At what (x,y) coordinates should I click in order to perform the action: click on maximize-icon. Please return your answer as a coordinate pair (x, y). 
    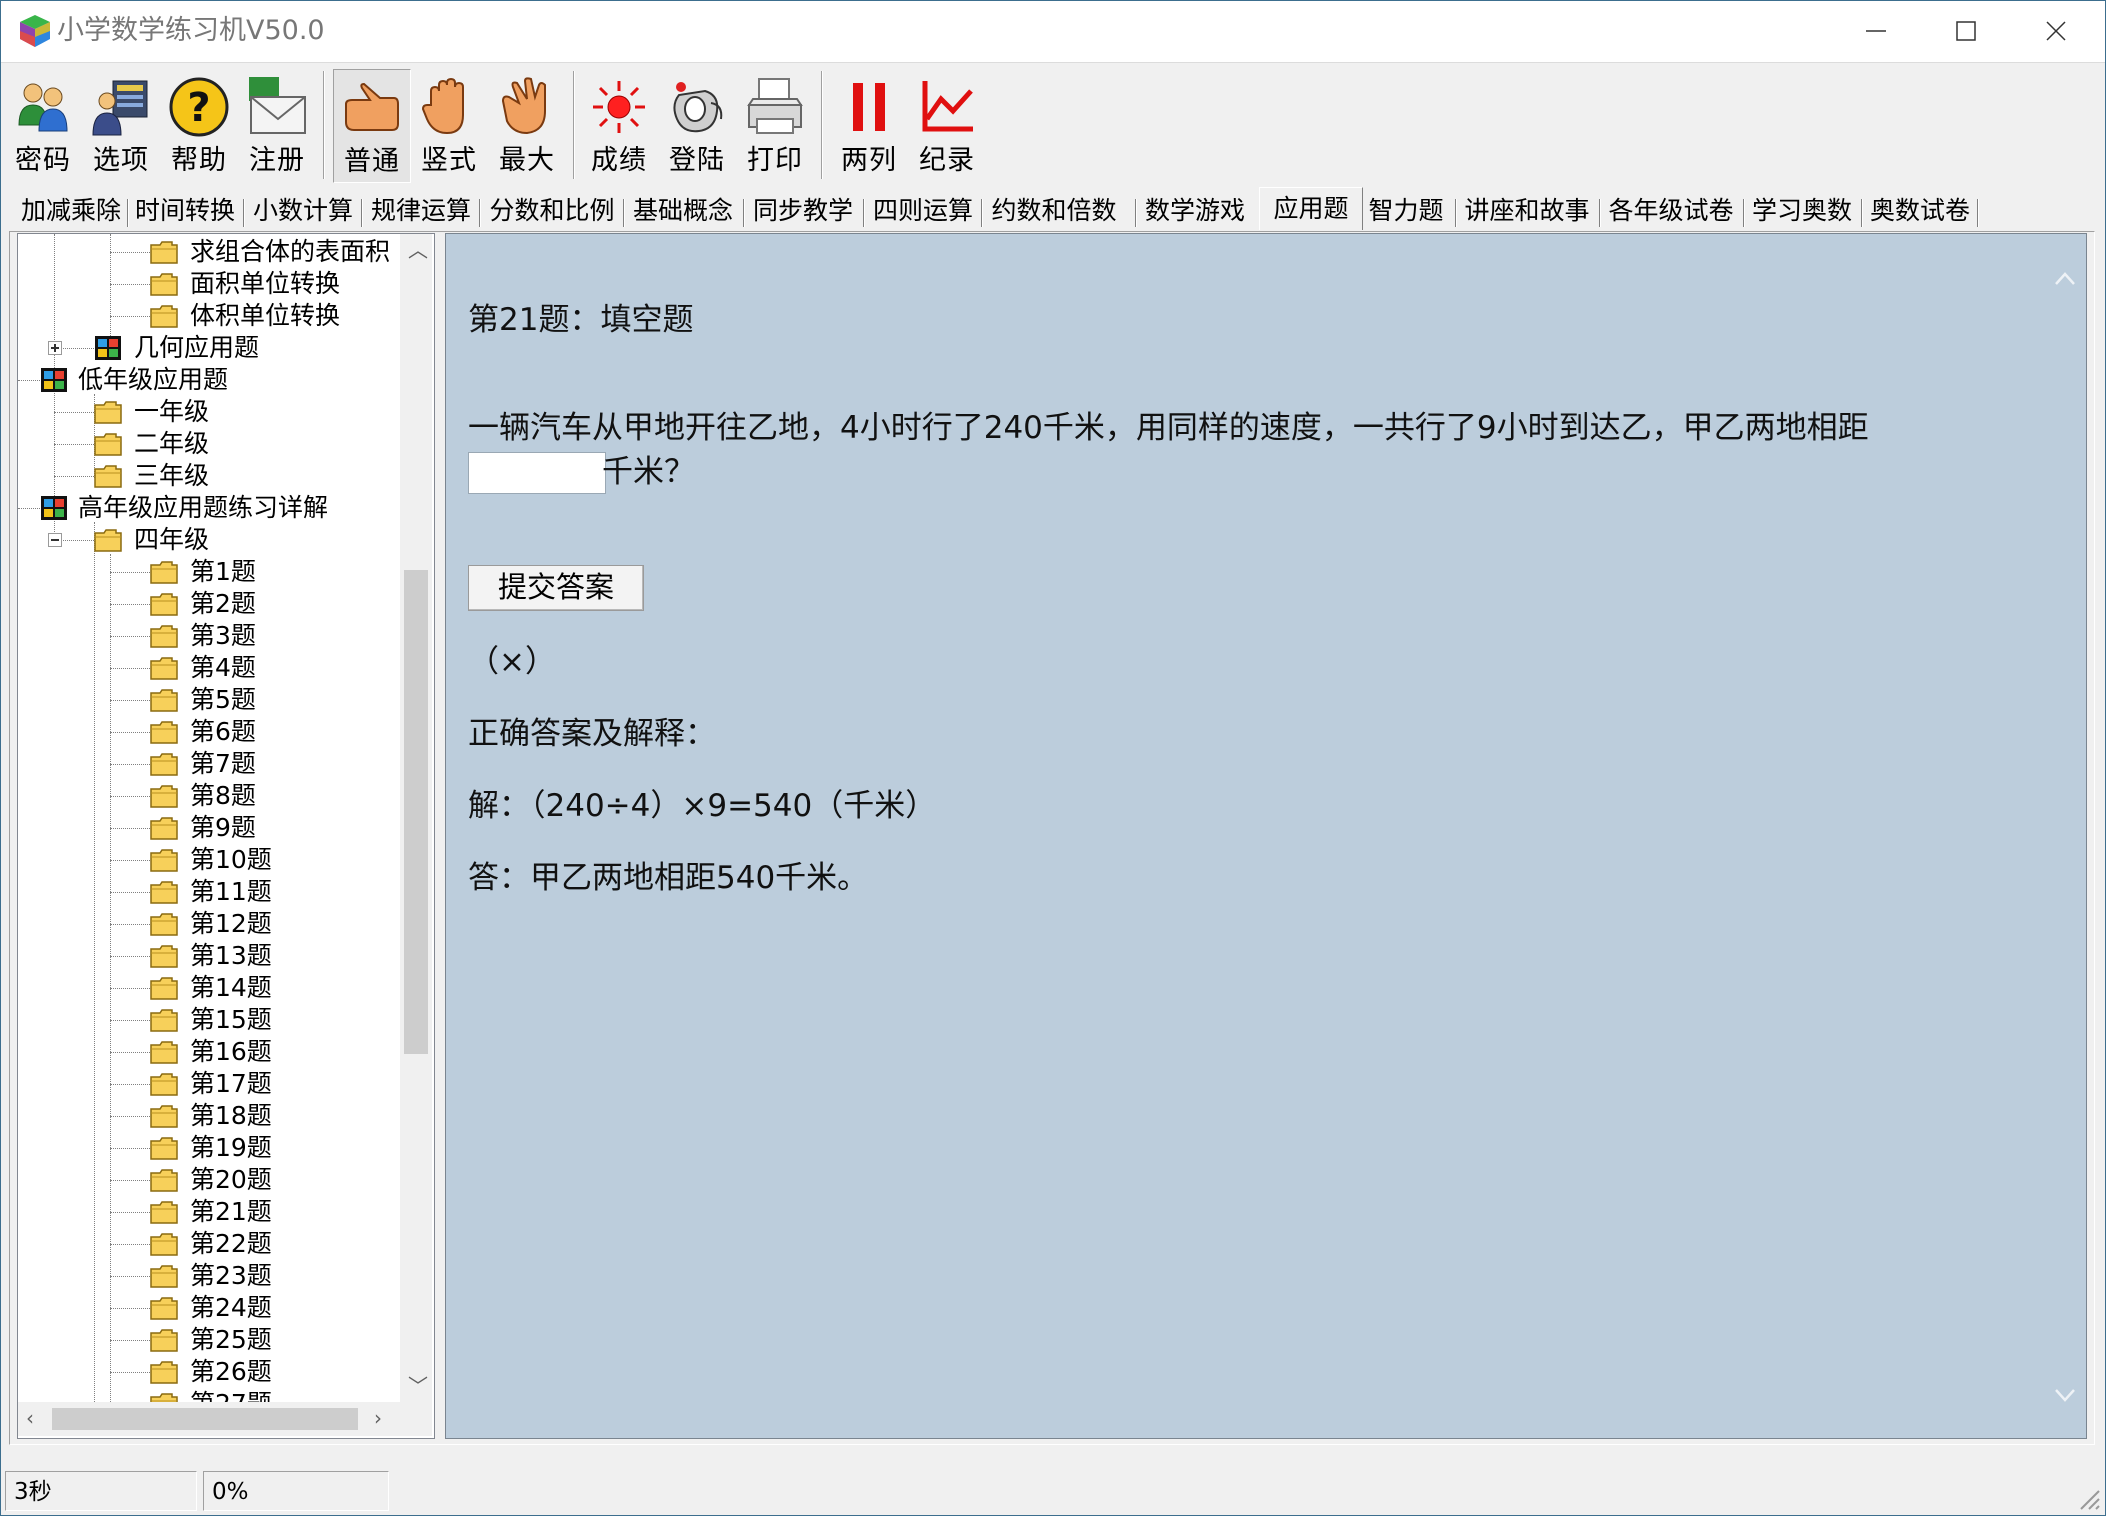
    Looking at the image, I should click on (1966, 31).